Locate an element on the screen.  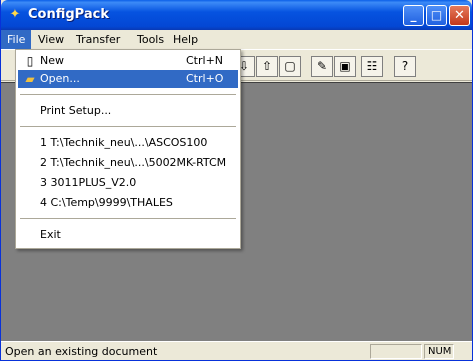
image-button: ▣ is located at coordinates (345, 66).